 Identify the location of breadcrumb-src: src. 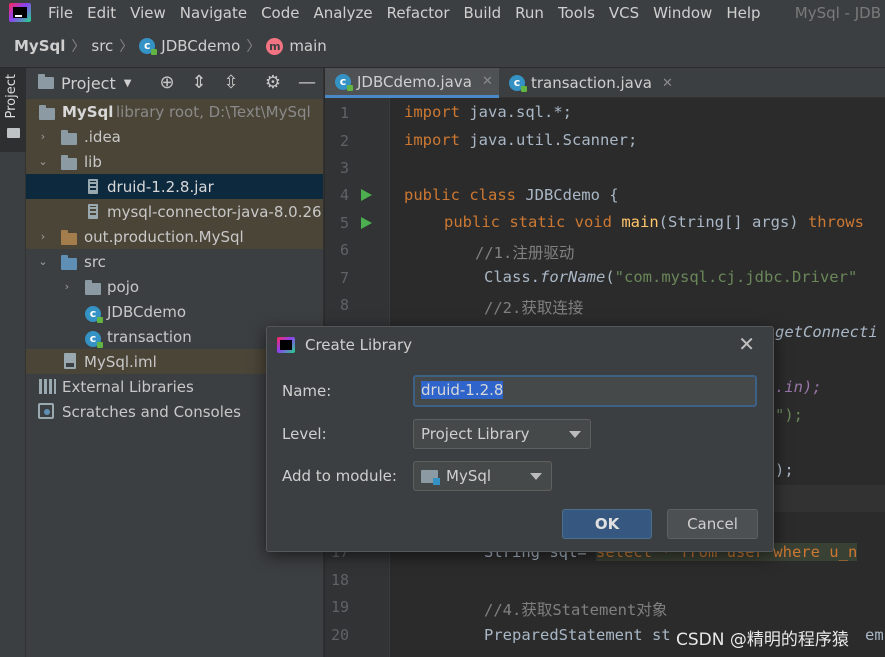
(102, 46).